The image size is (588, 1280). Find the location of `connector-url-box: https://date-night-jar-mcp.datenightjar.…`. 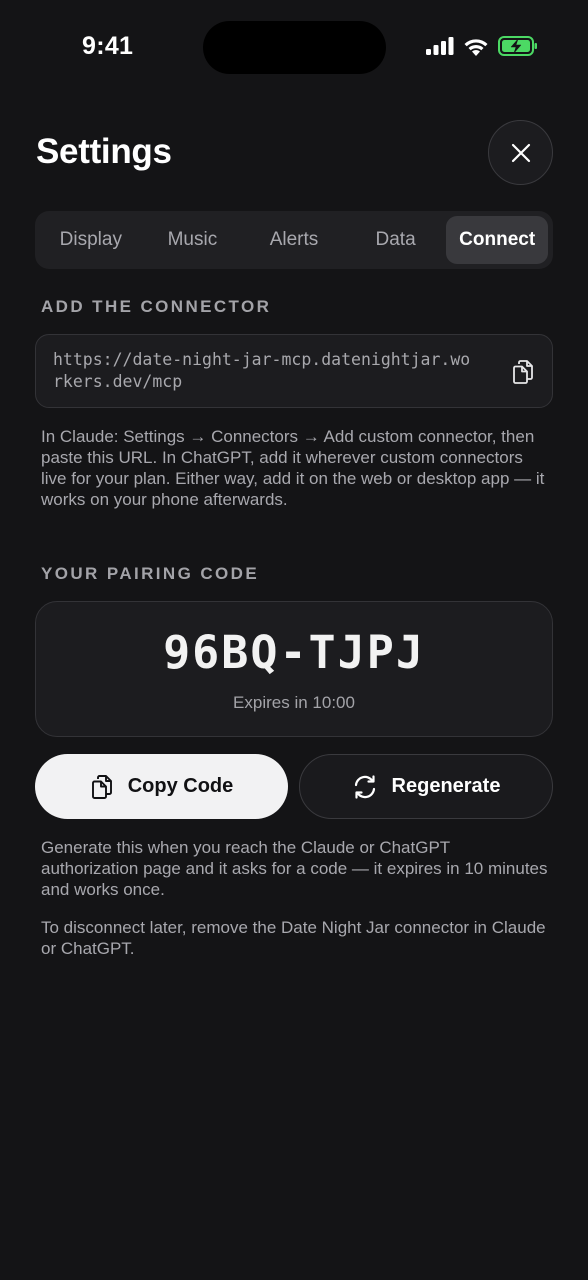

connector-url-box: https://date-night-jar-mcp.datenightjar.… is located at coordinates (294, 371).